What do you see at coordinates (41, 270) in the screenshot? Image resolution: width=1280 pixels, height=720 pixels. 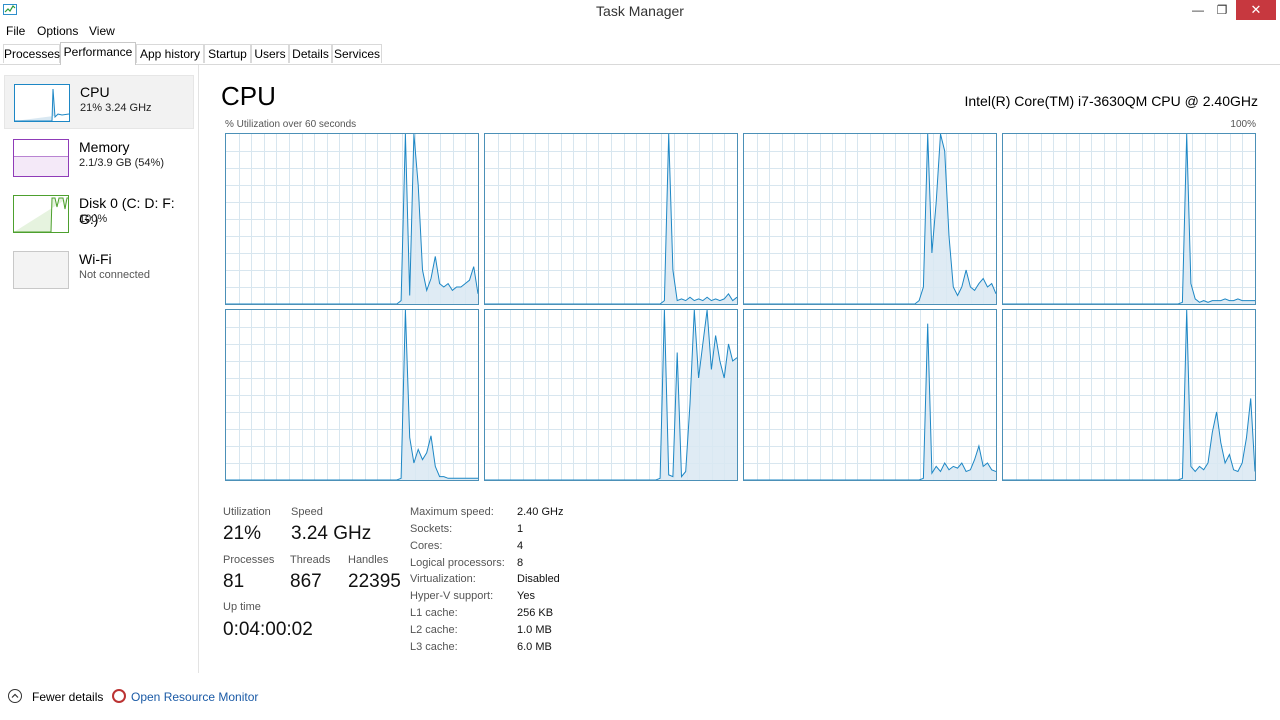 I see `wifi-thumbnail-graph` at bounding box center [41, 270].